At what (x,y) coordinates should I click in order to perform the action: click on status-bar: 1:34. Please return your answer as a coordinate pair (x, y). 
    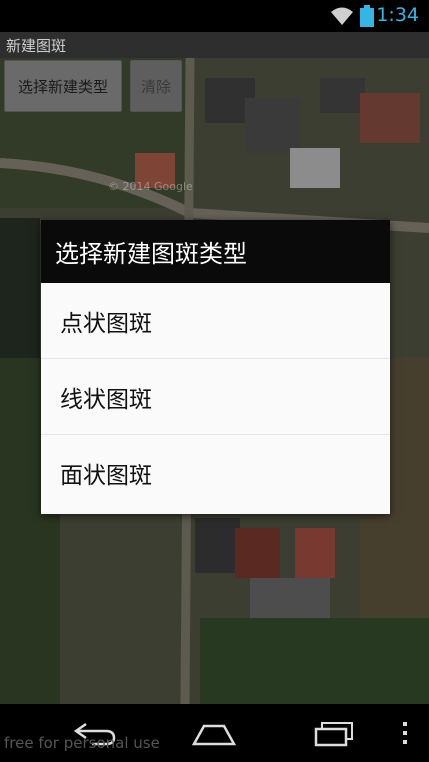
    Looking at the image, I should click on (214, 16).